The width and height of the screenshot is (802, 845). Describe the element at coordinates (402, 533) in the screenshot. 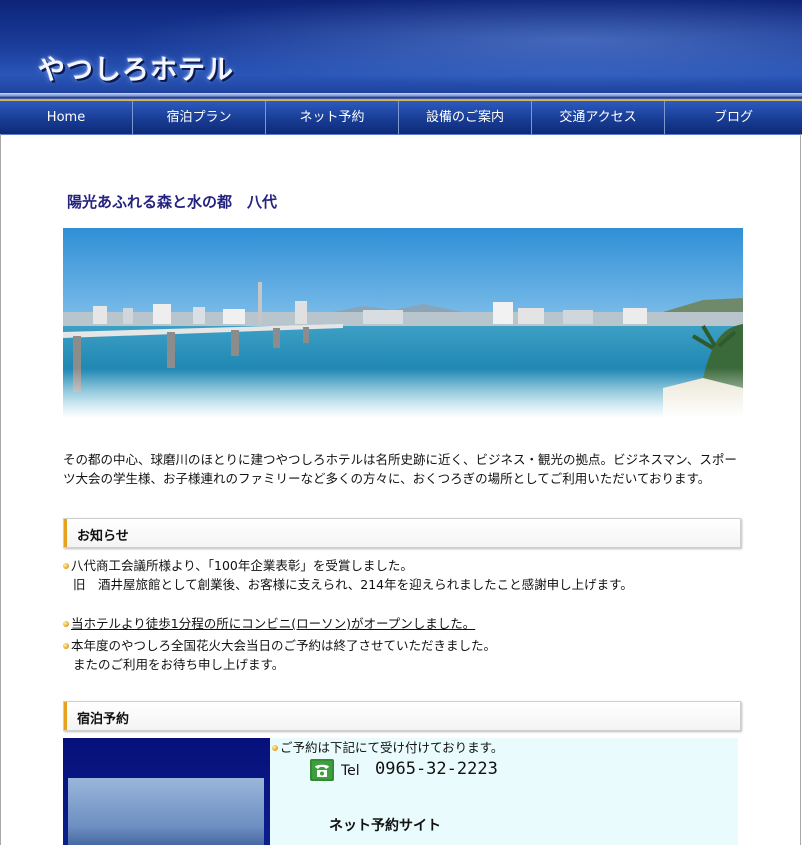

I see `news-heading: お知らせ` at that location.